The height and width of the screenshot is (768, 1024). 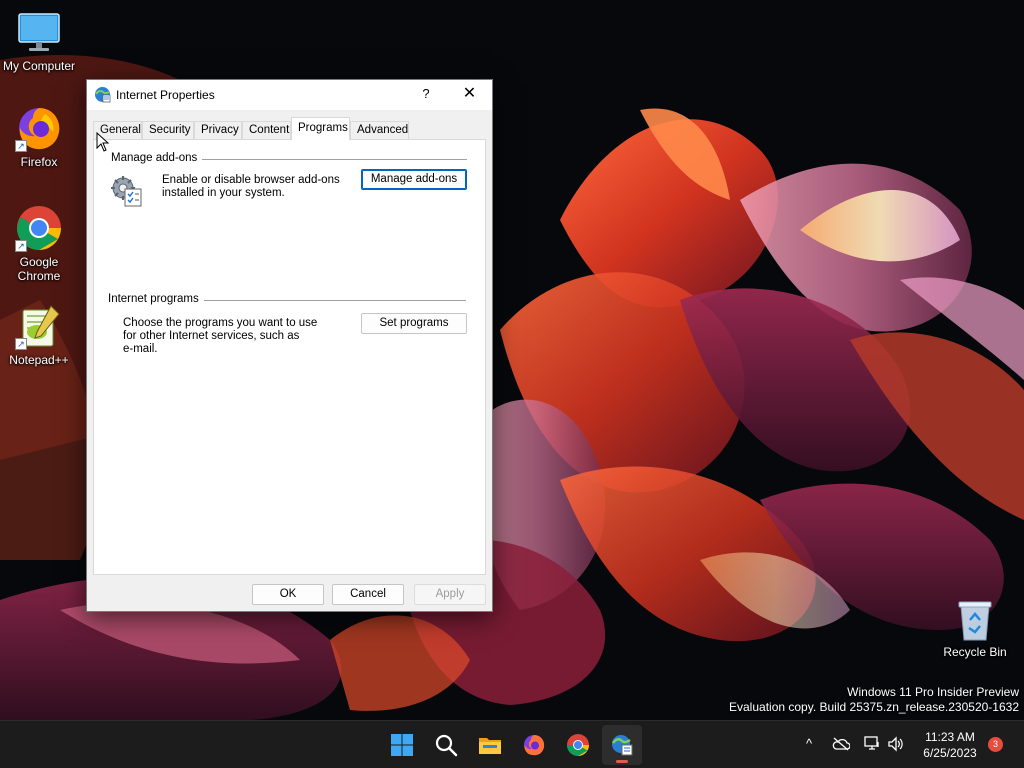 What do you see at coordinates (950, 745) in the screenshot?
I see `clock: 11:23 AM 6/25/2023` at bounding box center [950, 745].